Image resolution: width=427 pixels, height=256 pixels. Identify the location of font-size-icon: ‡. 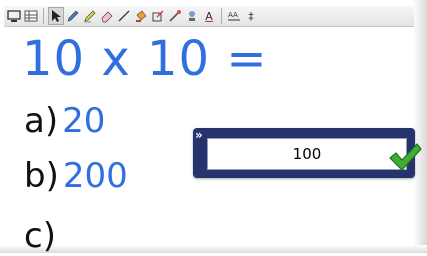
(251, 16).